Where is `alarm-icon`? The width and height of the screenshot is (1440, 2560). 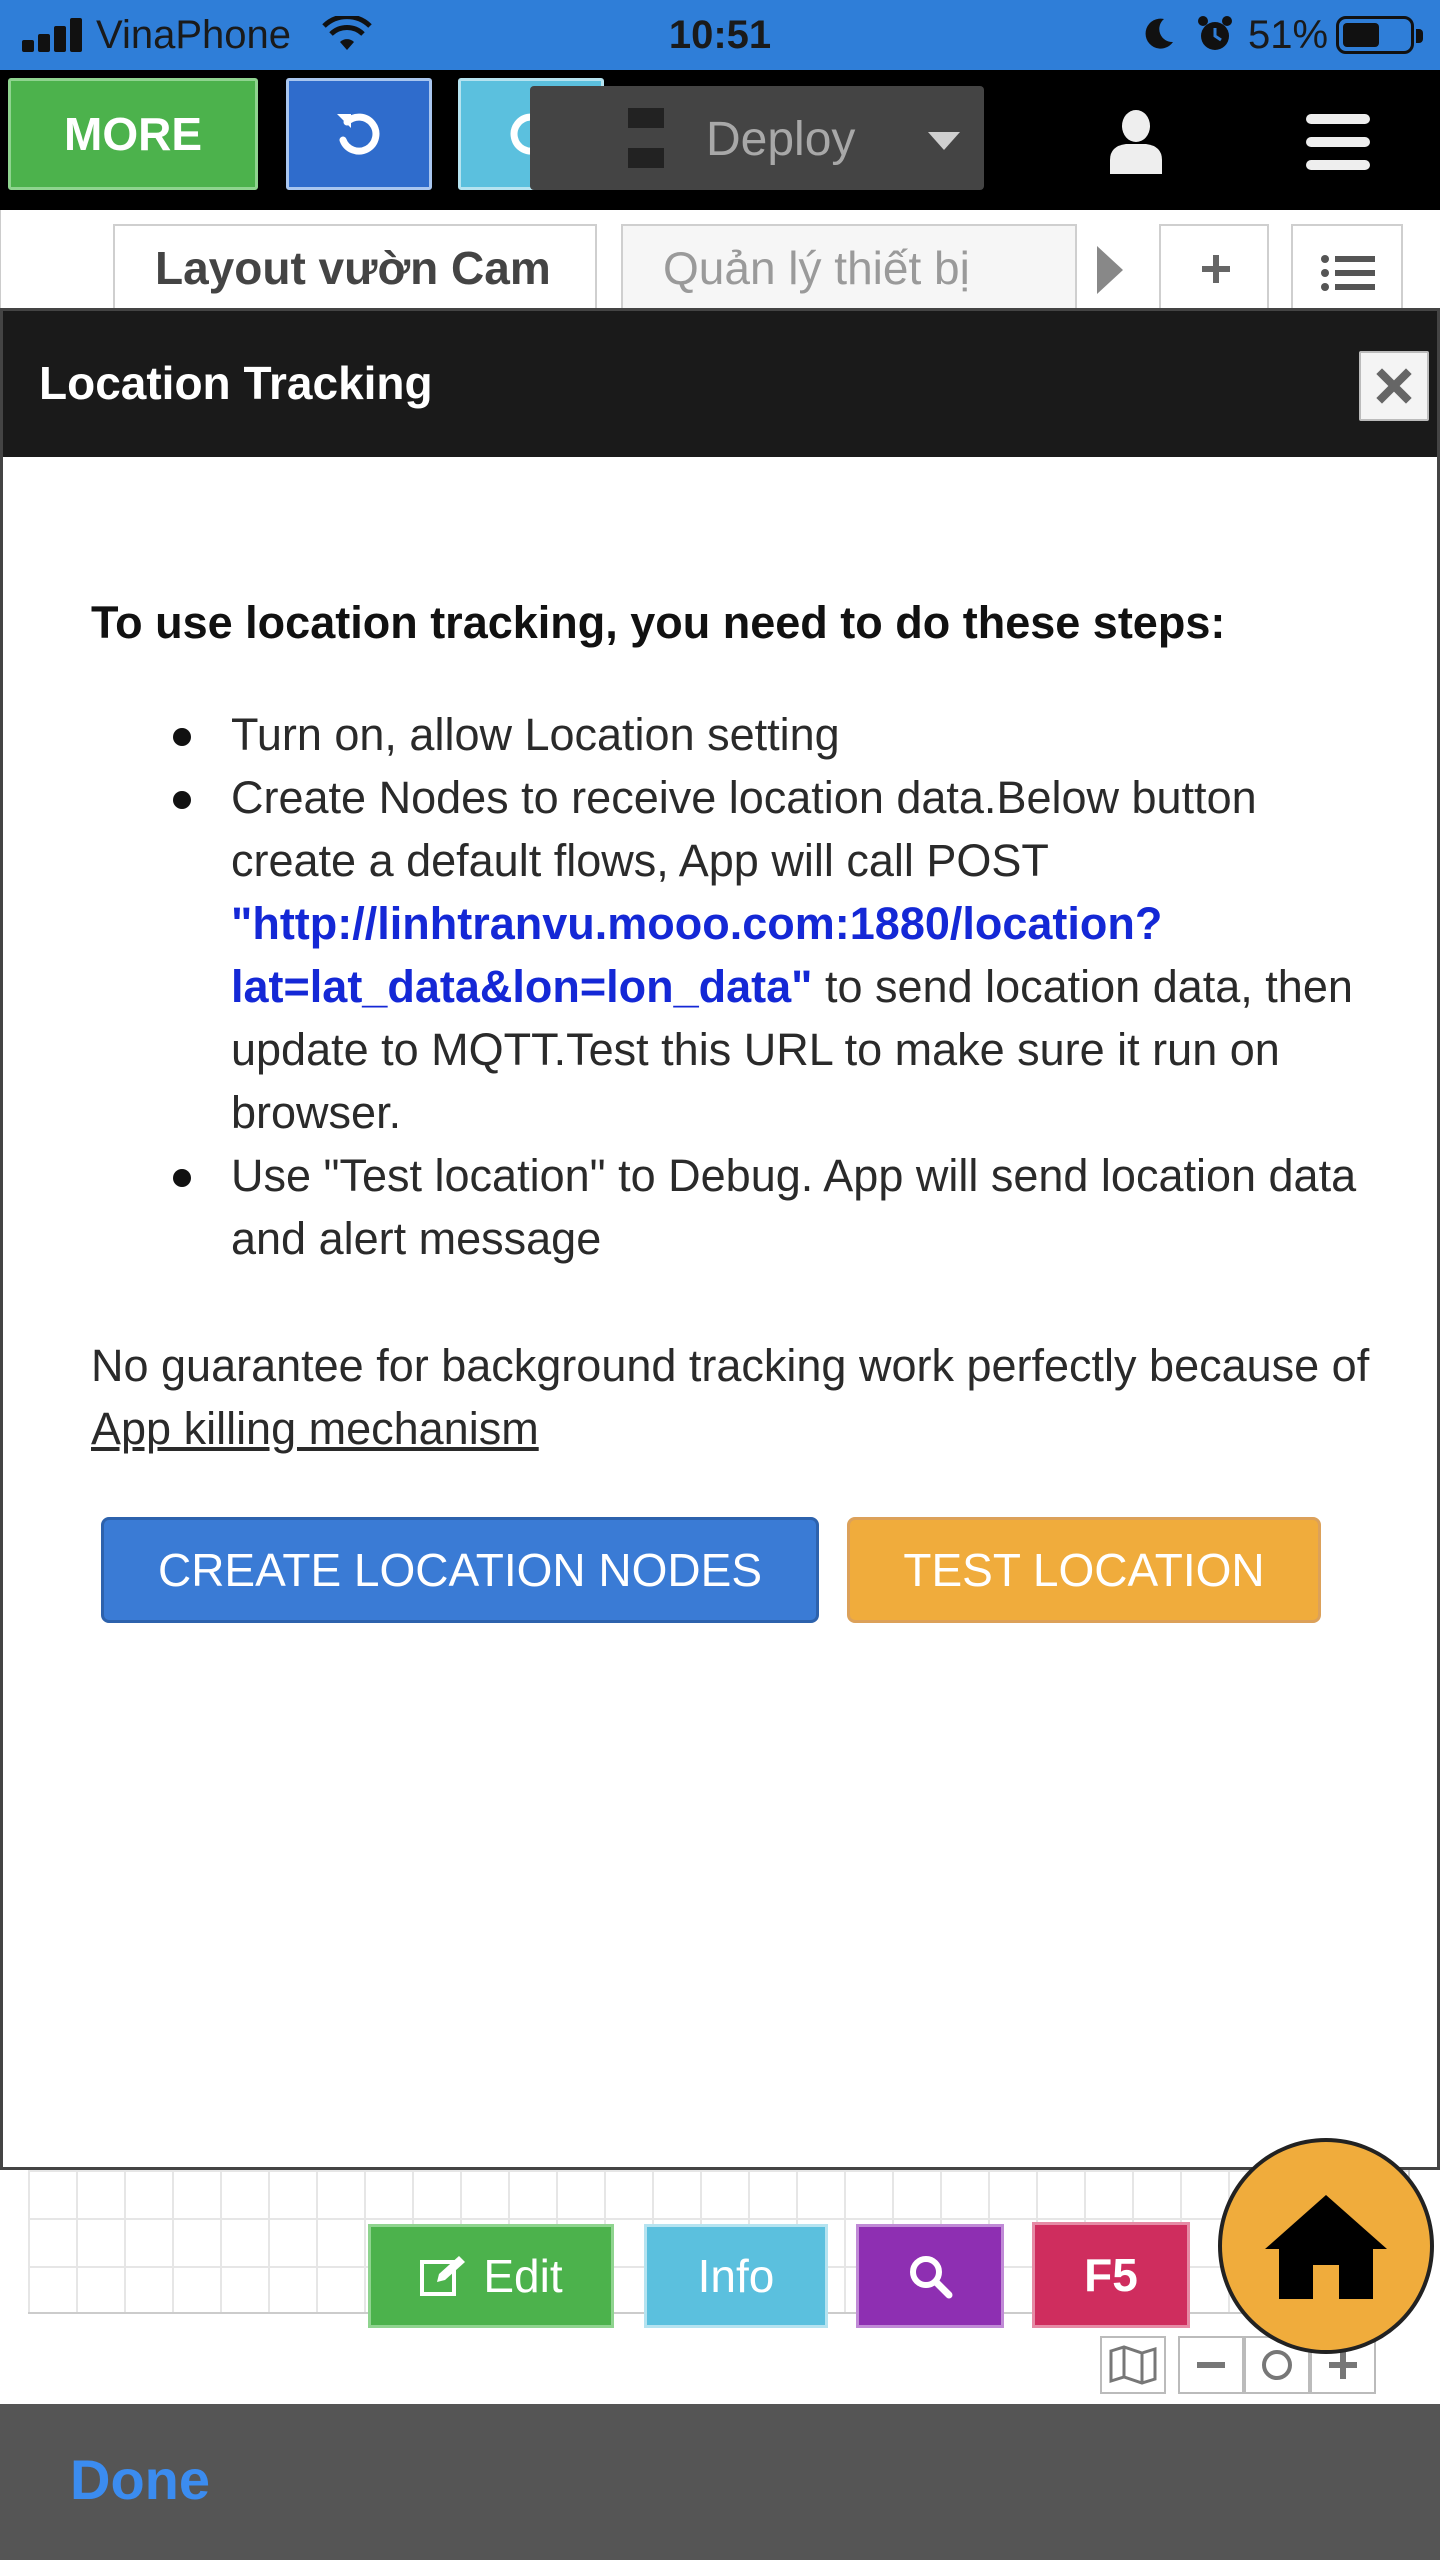 alarm-icon is located at coordinates (1215, 33).